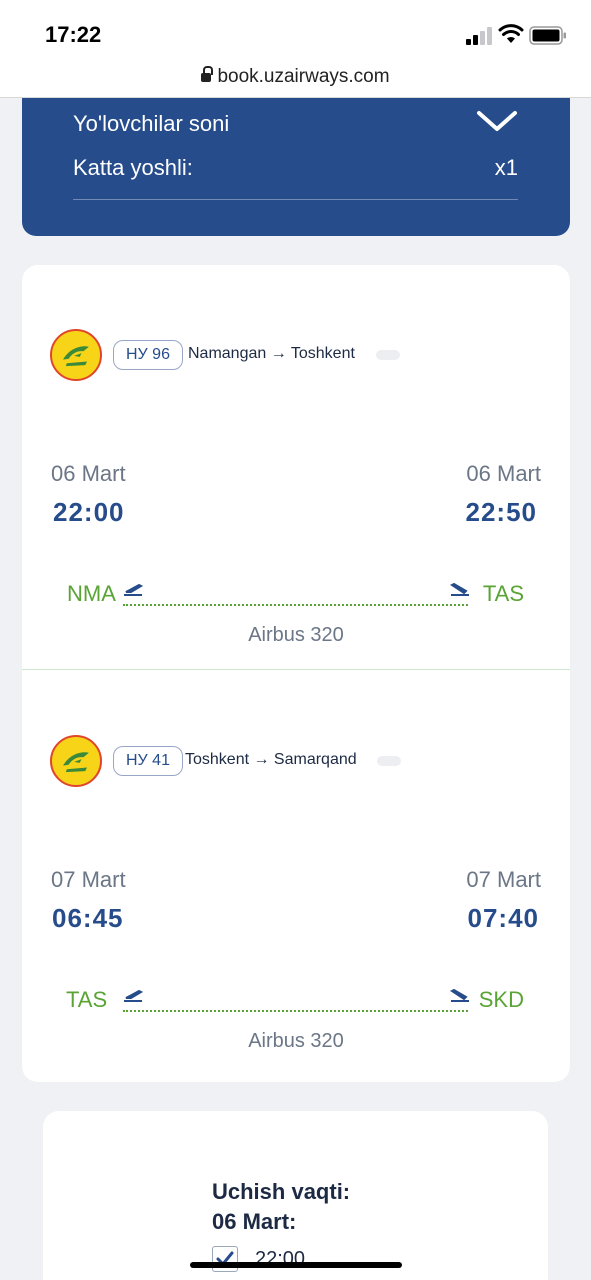  Describe the element at coordinates (88, 879) in the screenshot. I see `departure-date: 07 Mart` at that location.